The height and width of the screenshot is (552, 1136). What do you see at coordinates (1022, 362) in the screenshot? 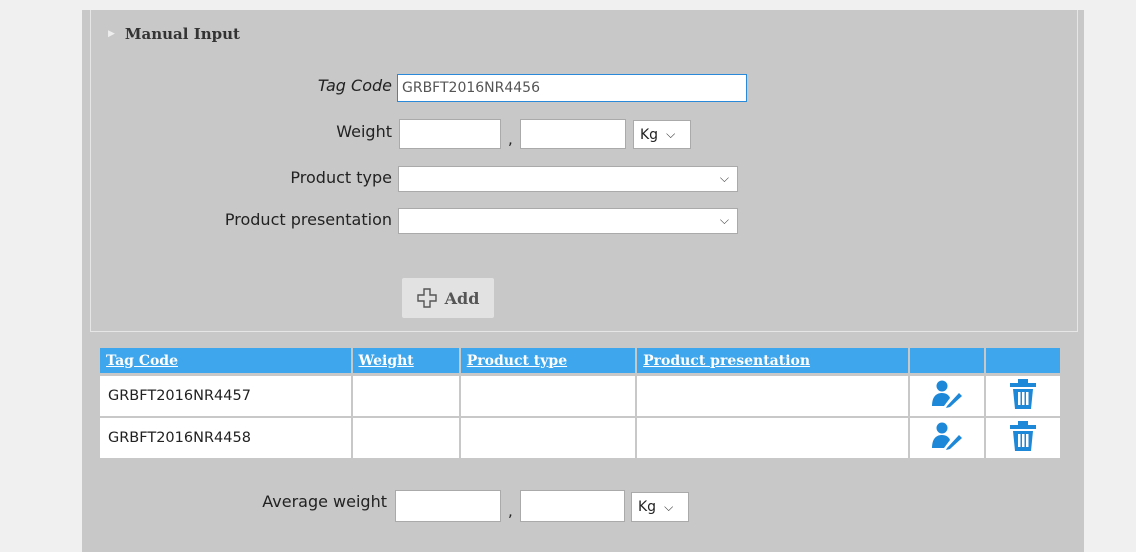
I see `column-header-delete` at bounding box center [1022, 362].